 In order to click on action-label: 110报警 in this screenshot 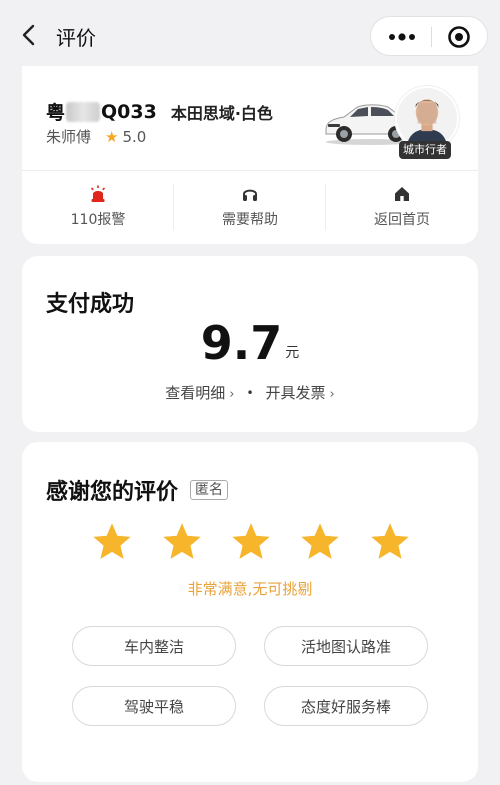, I will do `click(98, 220)`.